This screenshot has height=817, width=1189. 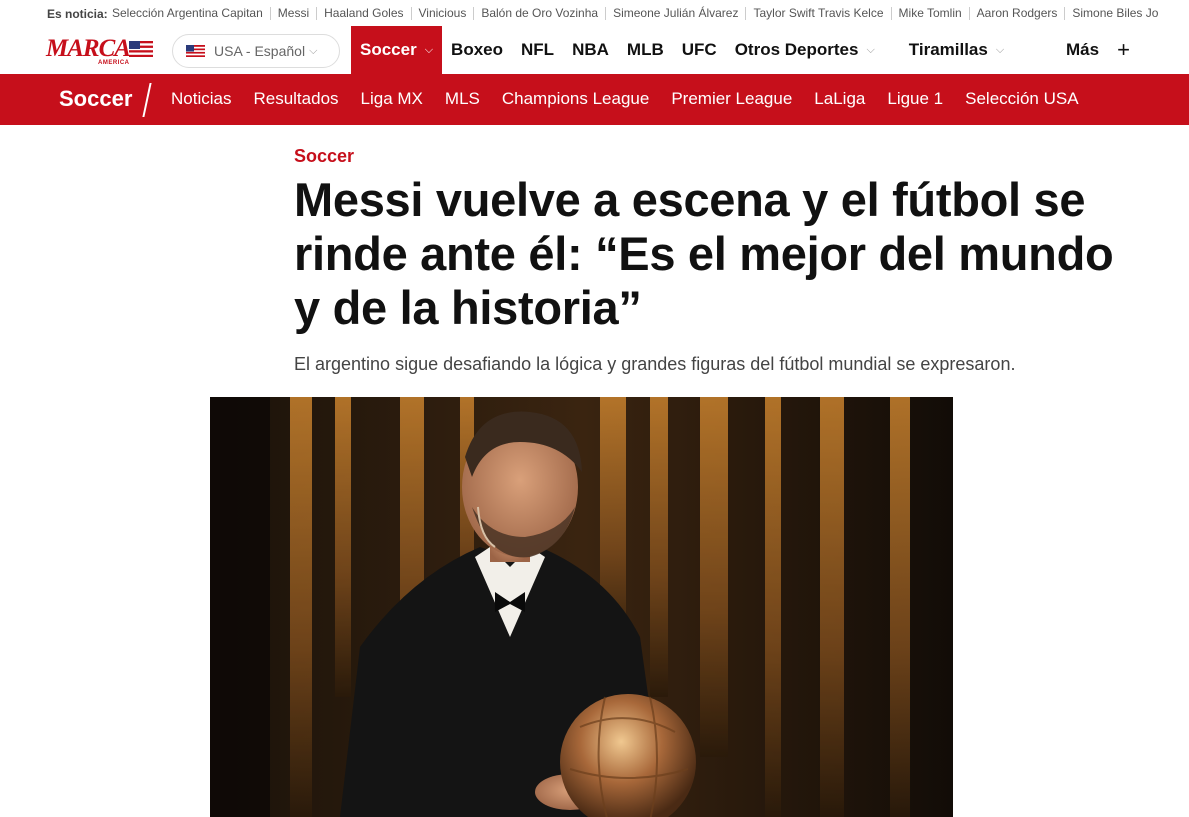 I want to click on trending-link: Simone Biles Jo, so click(x=1114, y=13).